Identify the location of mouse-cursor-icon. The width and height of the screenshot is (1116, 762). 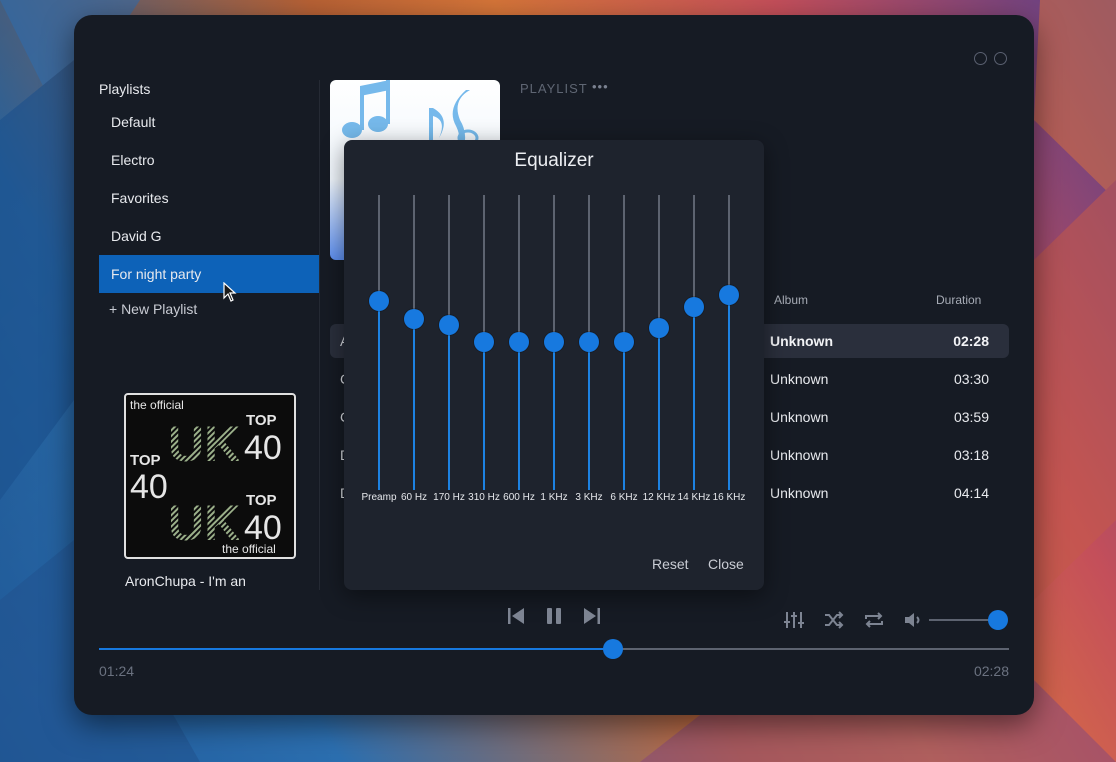
(230, 292).